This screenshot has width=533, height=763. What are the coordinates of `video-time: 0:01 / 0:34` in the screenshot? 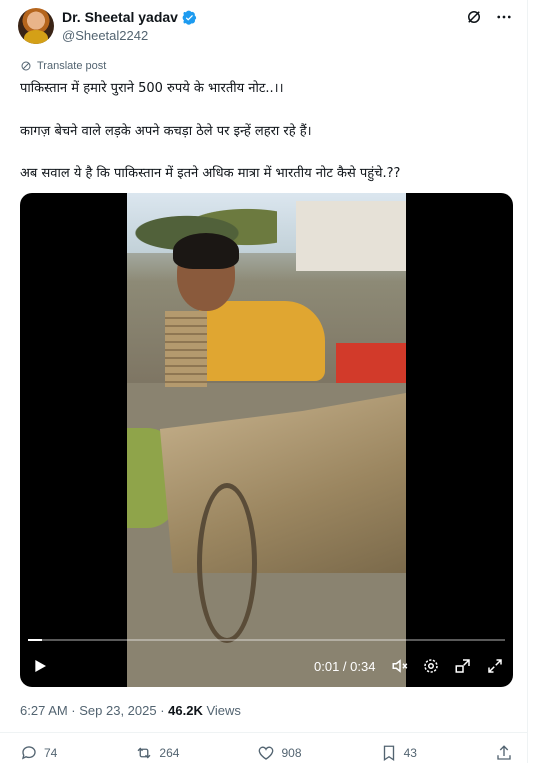 It's located at (345, 666).